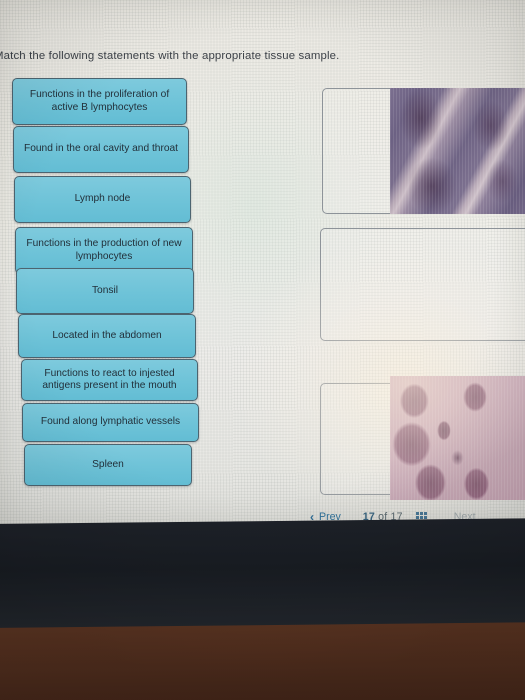 The width and height of the screenshot is (525, 700). I want to click on statement-tile-8: Found along lymphatic vessels, so click(110, 422).